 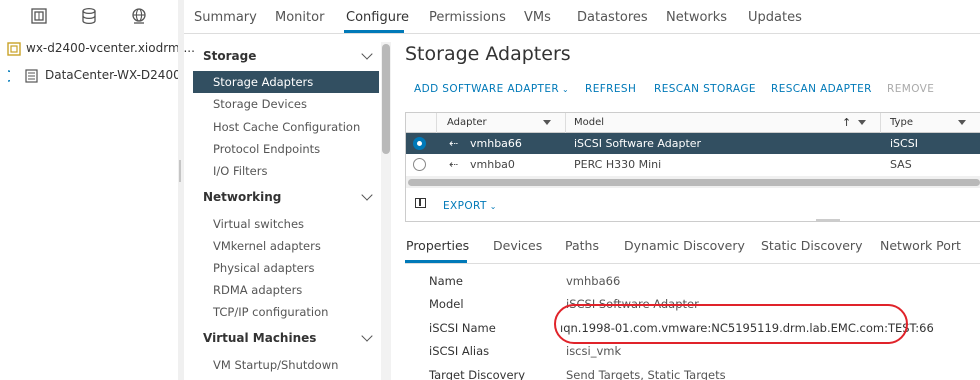 I want to click on prop-key-name: Name, so click(x=446, y=281).